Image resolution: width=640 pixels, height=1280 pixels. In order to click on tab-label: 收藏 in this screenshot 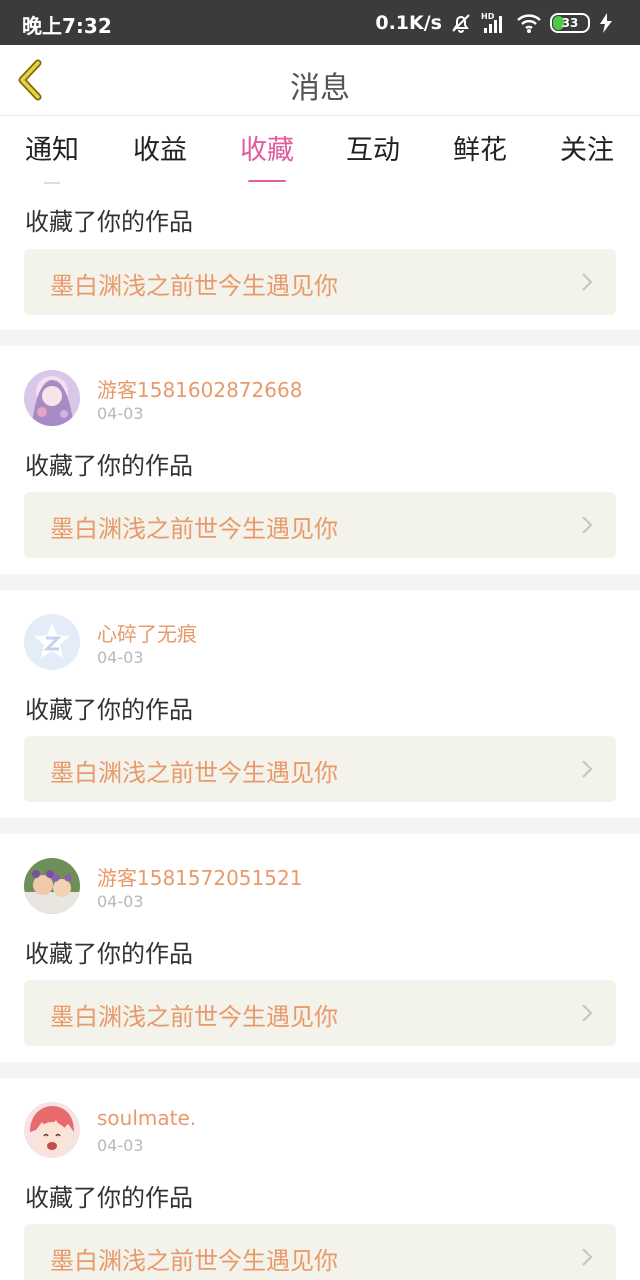, I will do `click(267, 150)`.